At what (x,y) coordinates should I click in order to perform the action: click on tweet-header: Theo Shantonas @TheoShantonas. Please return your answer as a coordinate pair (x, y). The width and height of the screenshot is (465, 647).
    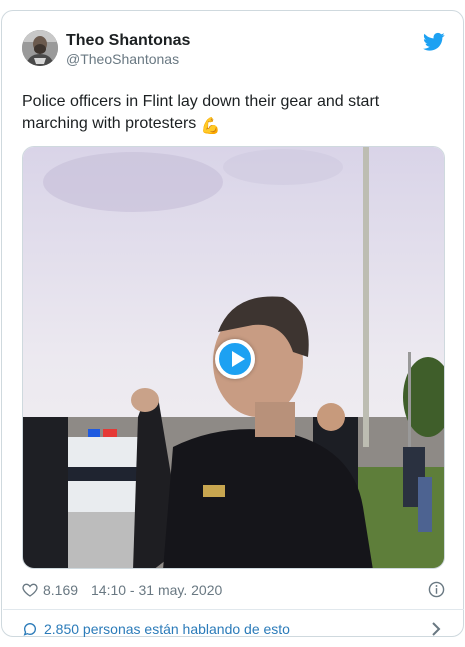
    Looking at the image, I should click on (233, 50).